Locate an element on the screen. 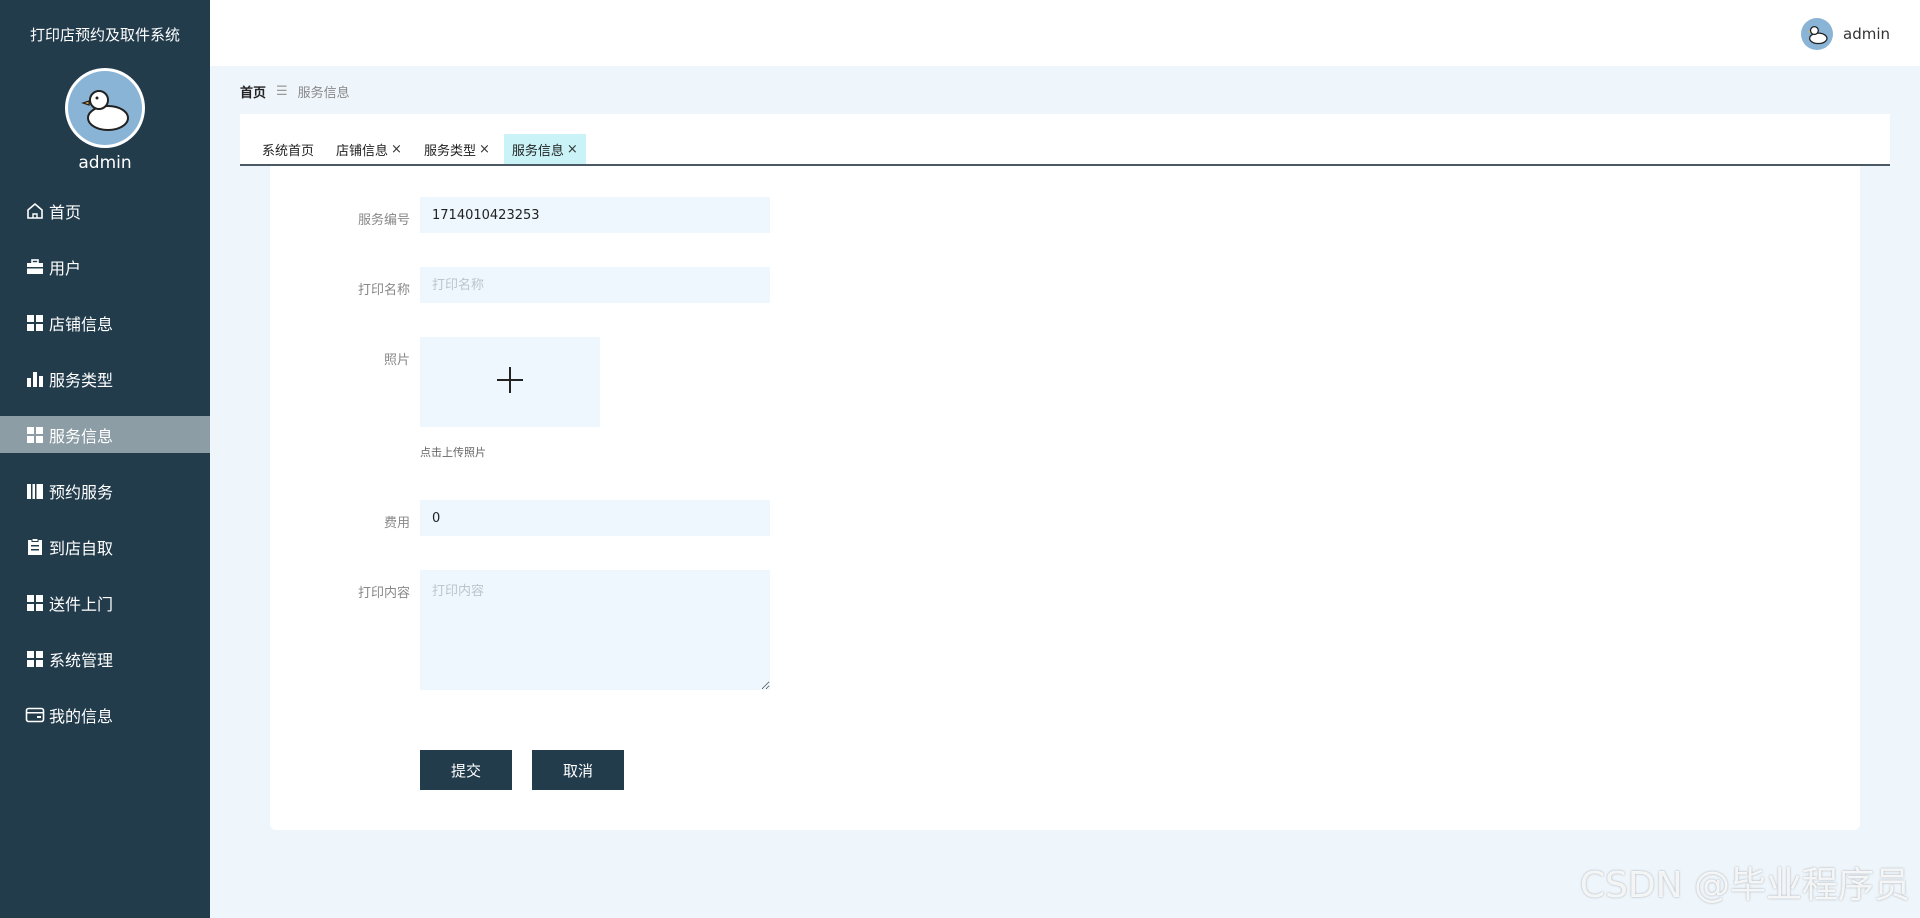 The width and height of the screenshot is (1920, 918). sidebar-item-reservation: 预约服务 is located at coordinates (105, 490).